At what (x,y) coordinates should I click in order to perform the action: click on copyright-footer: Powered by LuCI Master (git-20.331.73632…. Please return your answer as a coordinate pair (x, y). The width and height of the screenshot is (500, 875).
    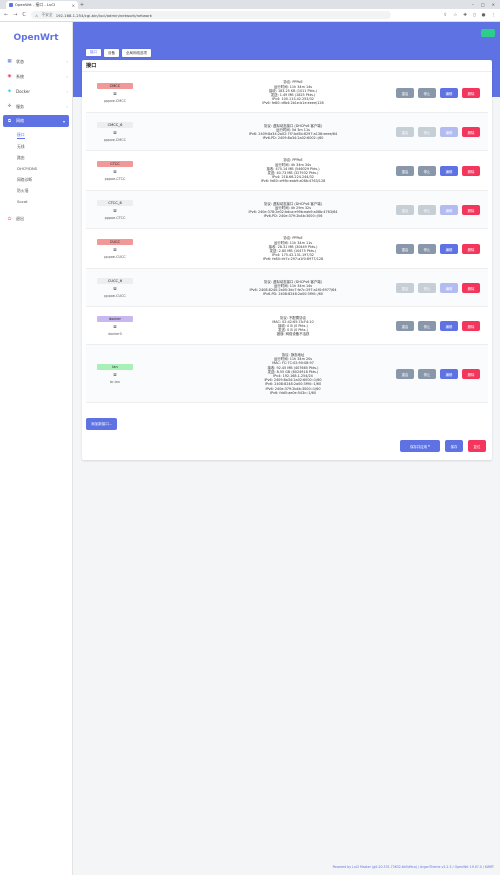
    Looking at the image, I should click on (413, 867).